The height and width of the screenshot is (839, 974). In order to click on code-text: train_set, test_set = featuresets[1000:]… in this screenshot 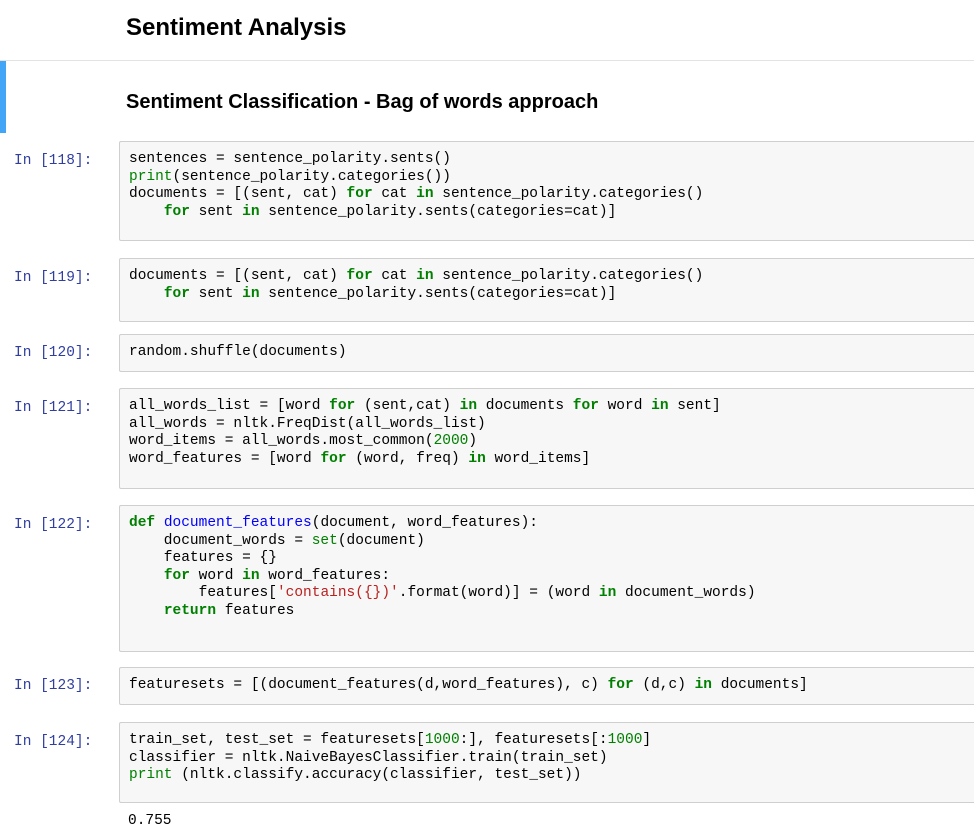, I will do `click(547, 754)`.